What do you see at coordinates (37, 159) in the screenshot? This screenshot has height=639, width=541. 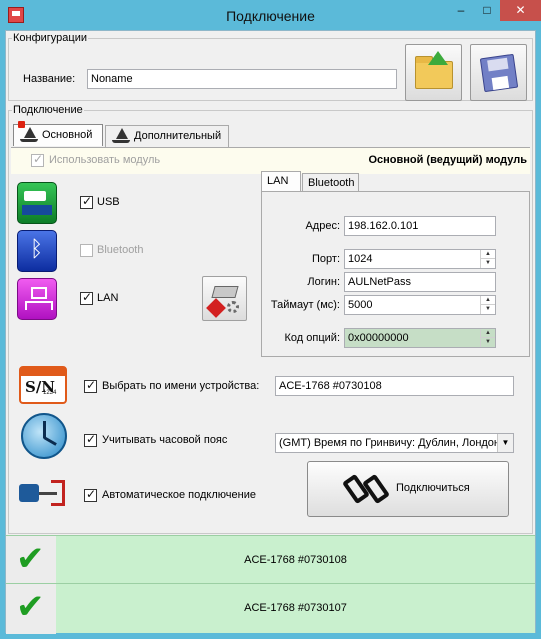 I see `use-module-checkbox` at bounding box center [37, 159].